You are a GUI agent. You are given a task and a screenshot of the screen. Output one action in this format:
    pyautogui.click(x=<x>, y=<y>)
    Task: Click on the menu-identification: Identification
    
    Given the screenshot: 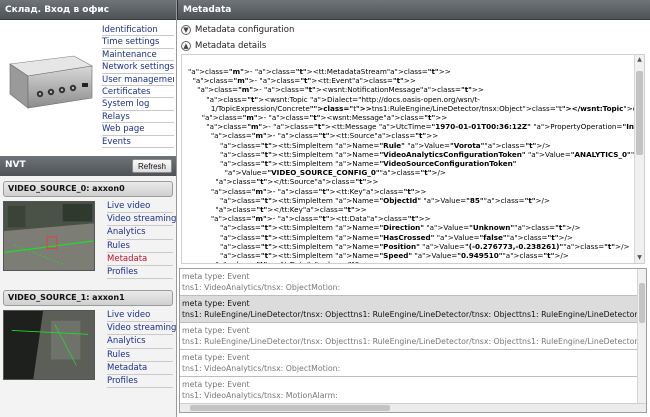 What is the action you would take?
    pyautogui.click(x=138, y=30)
    